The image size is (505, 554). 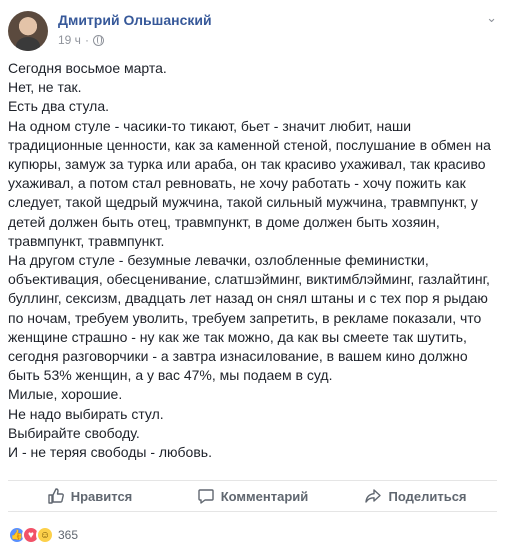 I want to click on comment-button: Комментарий, so click(x=252, y=496).